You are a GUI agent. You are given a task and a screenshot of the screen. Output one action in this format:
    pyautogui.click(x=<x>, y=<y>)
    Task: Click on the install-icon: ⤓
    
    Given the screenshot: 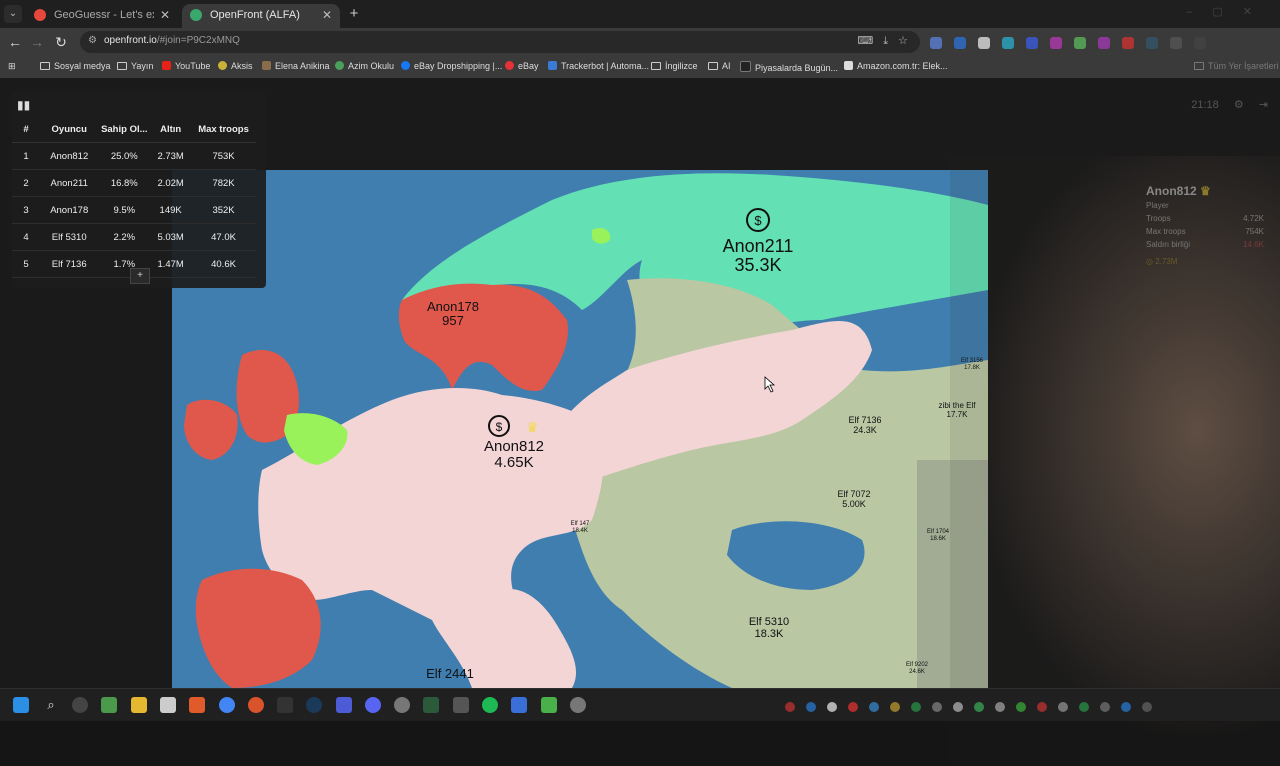 What is the action you would take?
    pyautogui.click(x=885, y=41)
    